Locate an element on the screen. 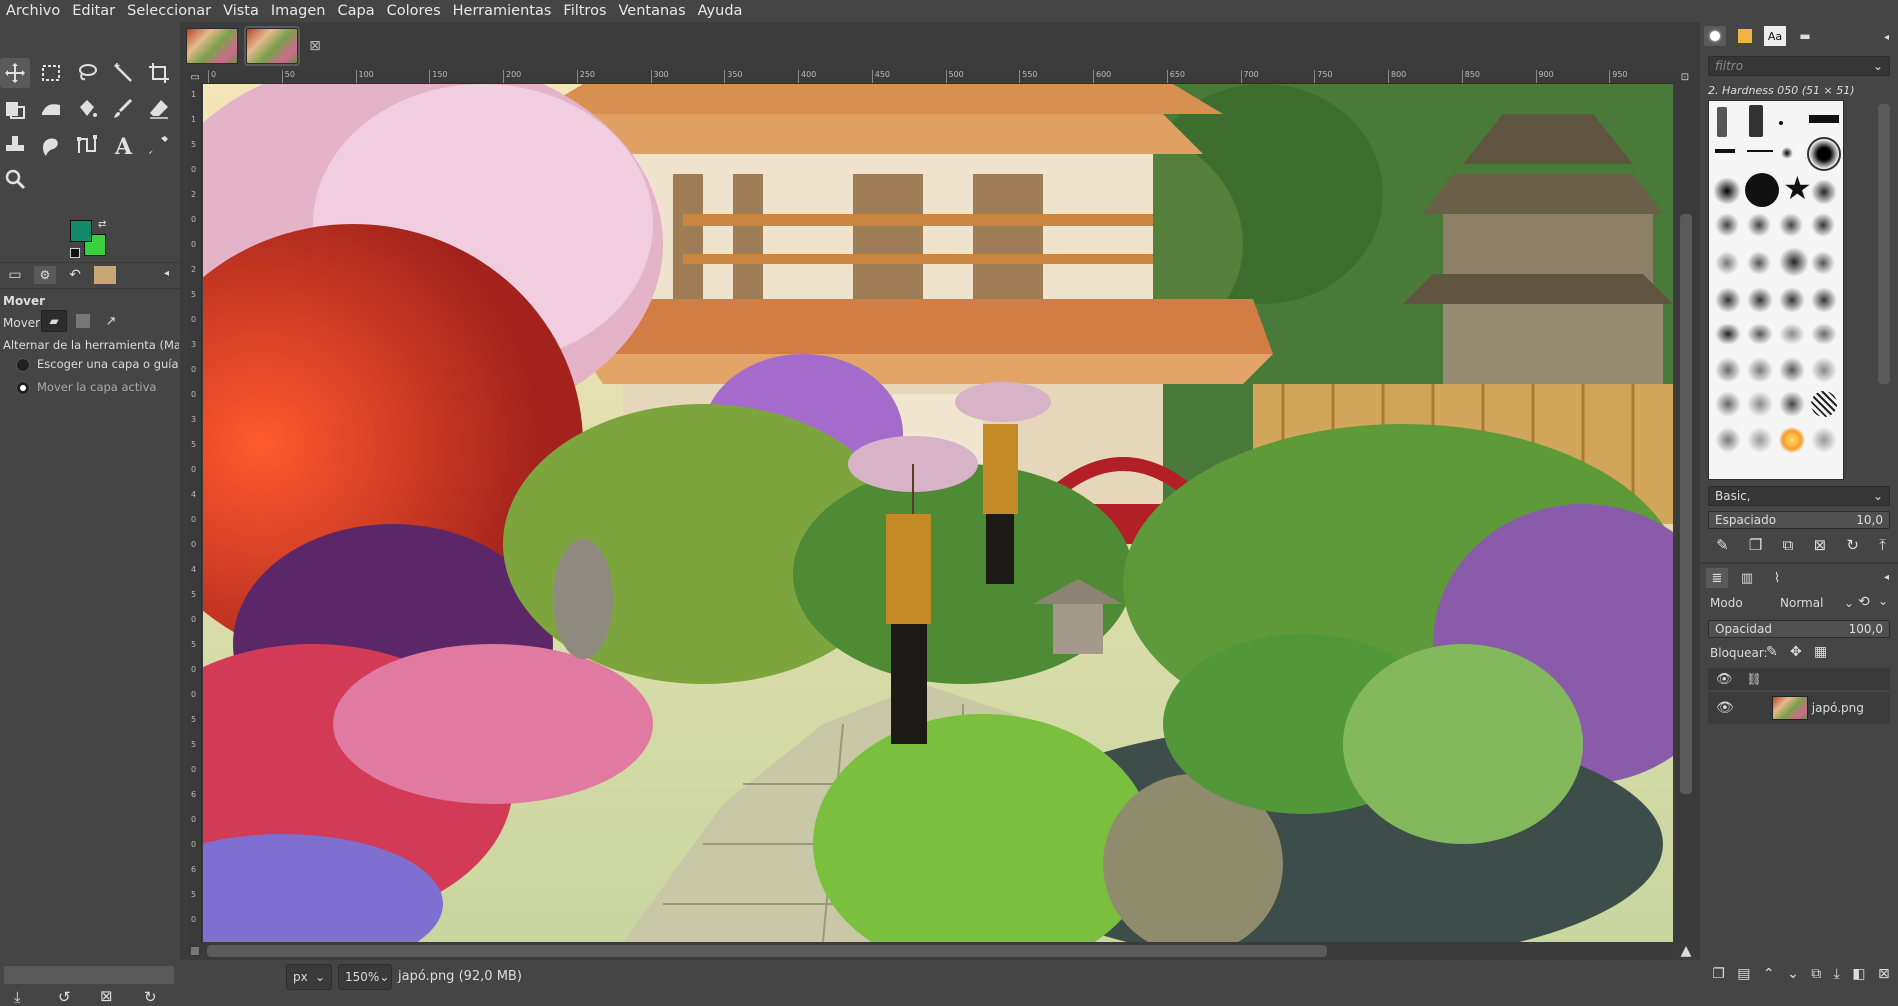  spacing-field: Espaciado 10,0 is located at coordinates (1799, 520).